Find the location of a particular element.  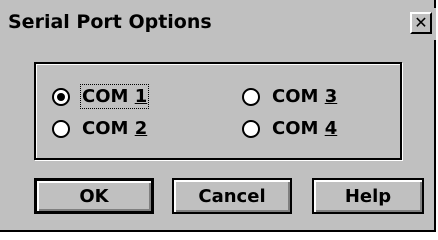

ok-button: OK is located at coordinates (94, 196).